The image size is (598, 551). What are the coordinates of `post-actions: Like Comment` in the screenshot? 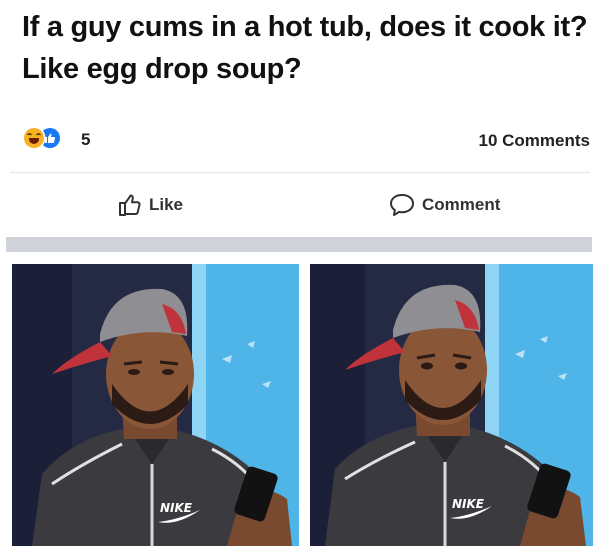 It's located at (299, 208).